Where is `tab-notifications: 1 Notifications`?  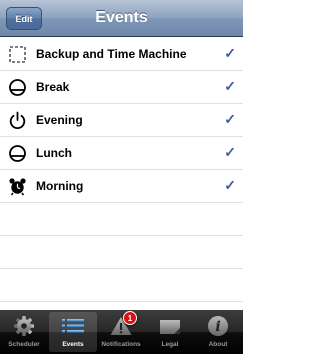
tab-notifications: 1 Notifications is located at coordinates (121, 331).